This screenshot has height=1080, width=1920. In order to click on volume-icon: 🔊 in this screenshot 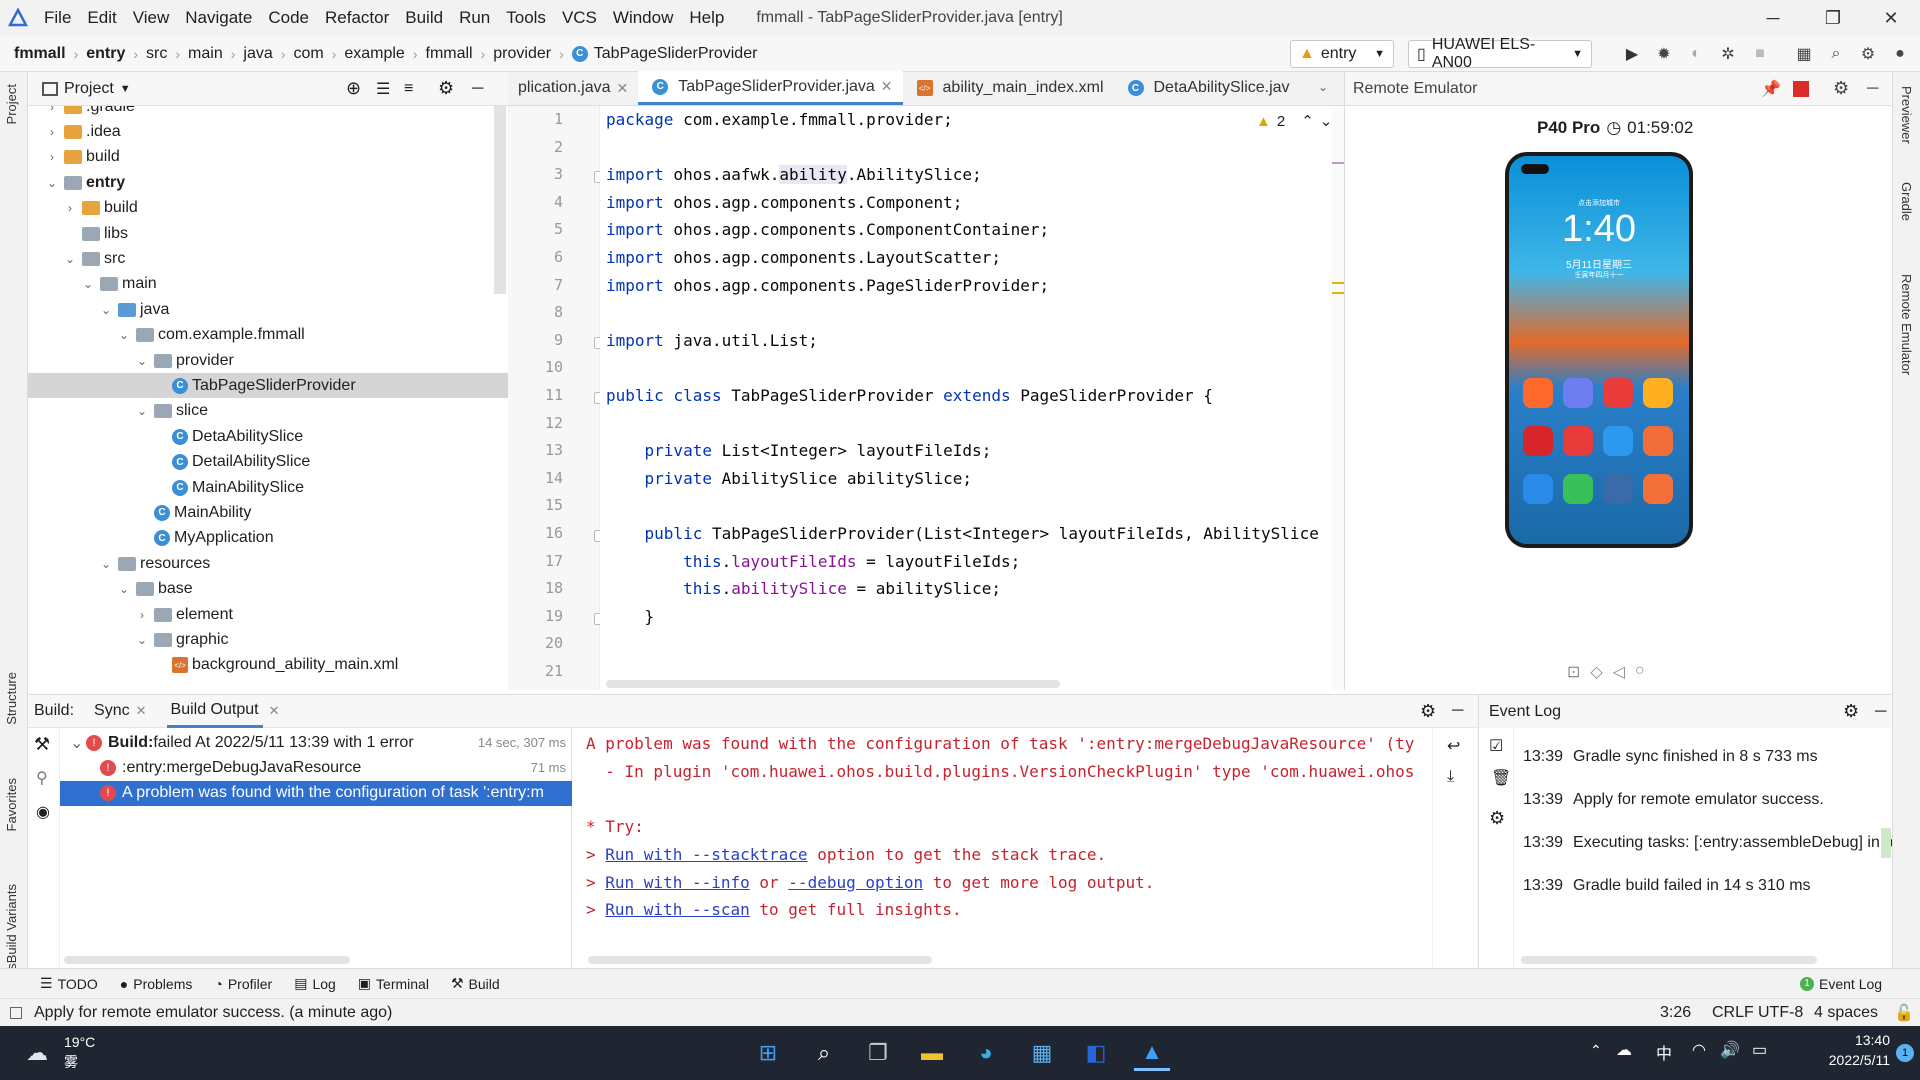, I will do `click(1730, 1050)`.